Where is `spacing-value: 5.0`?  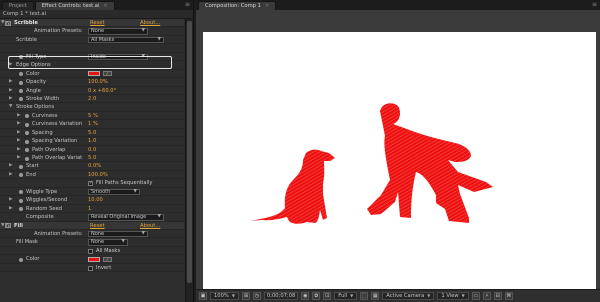 spacing-value: 5.0 is located at coordinates (92, 133).